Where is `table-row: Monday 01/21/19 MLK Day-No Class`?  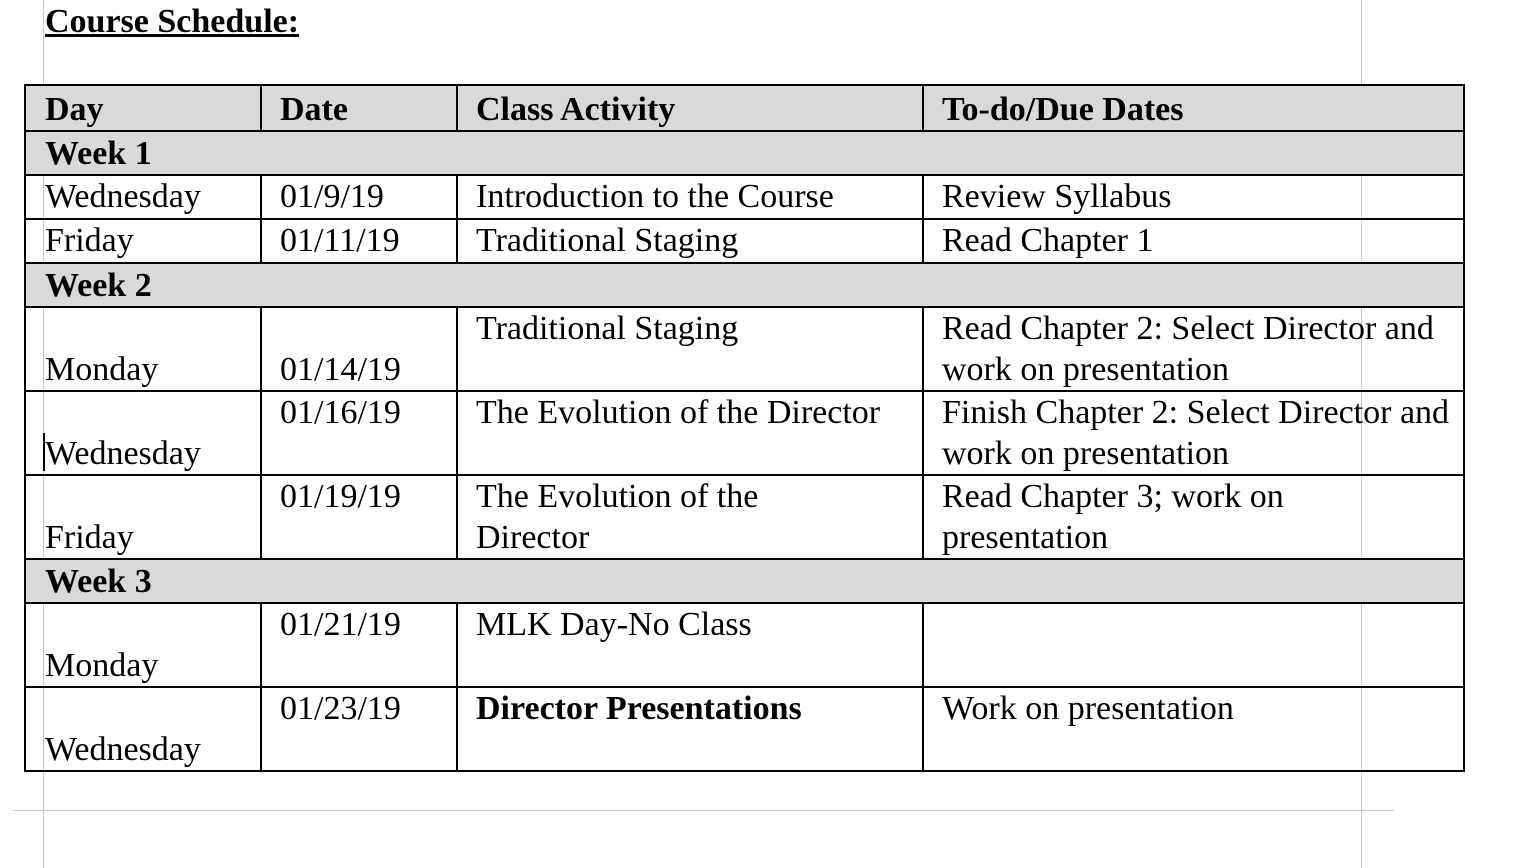
table-row: Monday 01/21/19 MLK Day-No Class is located at coordinates (744, 645).